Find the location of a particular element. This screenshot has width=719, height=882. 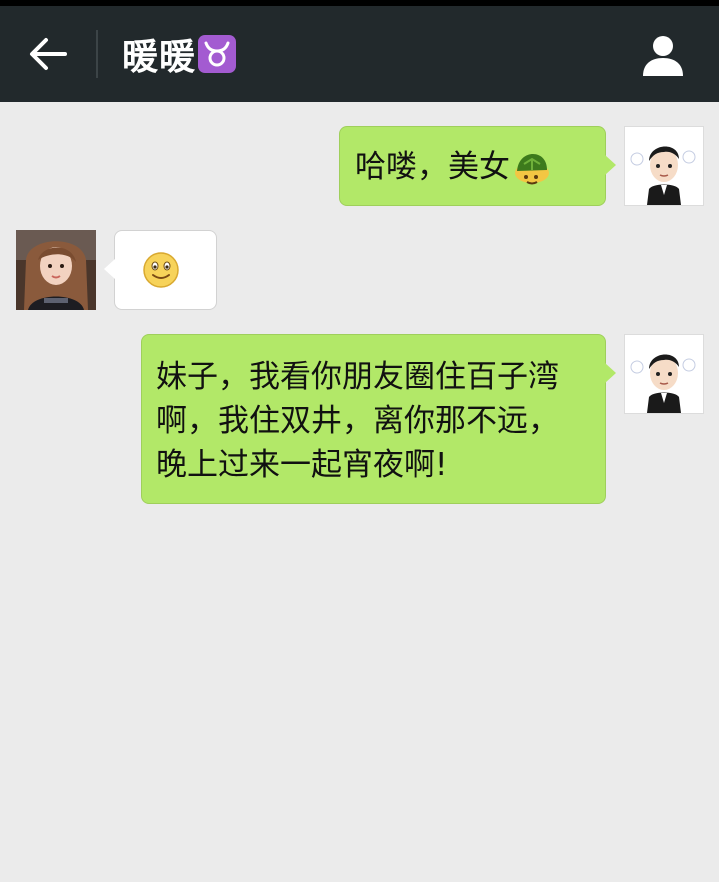

chat-header: 暖暖 is located at coordinates (359, 54).